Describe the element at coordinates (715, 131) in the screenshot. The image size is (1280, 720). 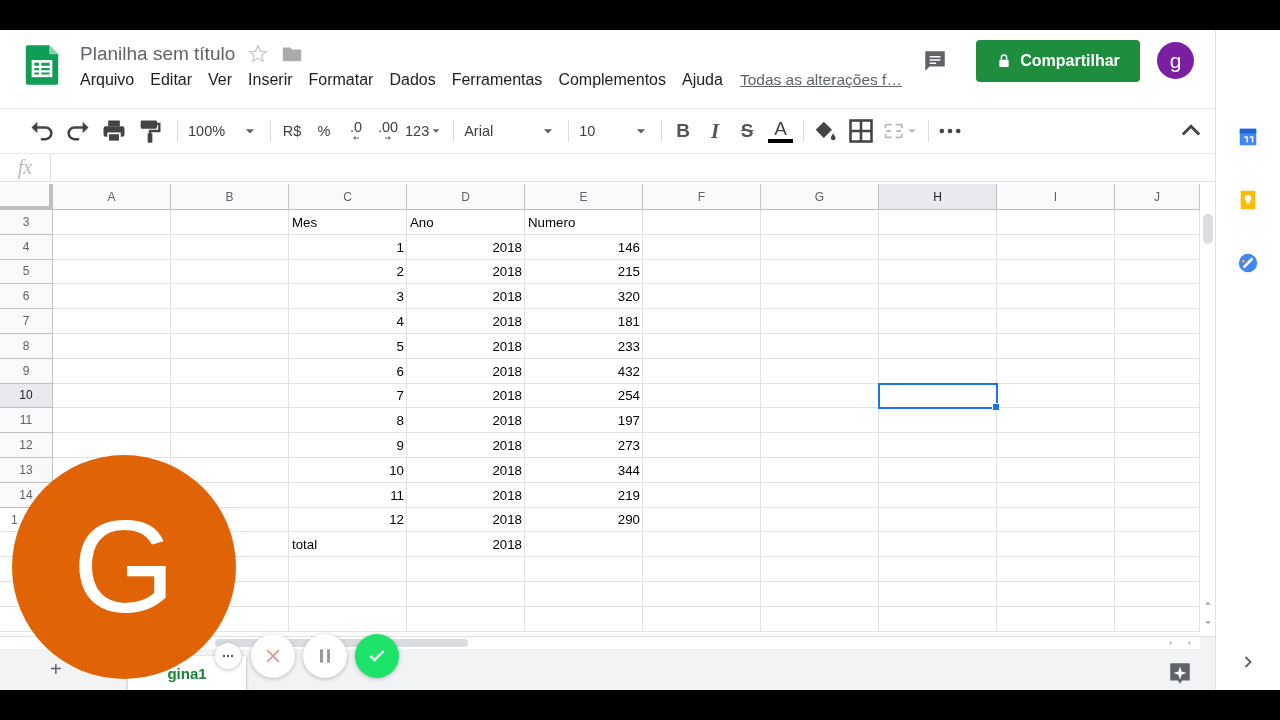
I see `italic-button: I` at that location.